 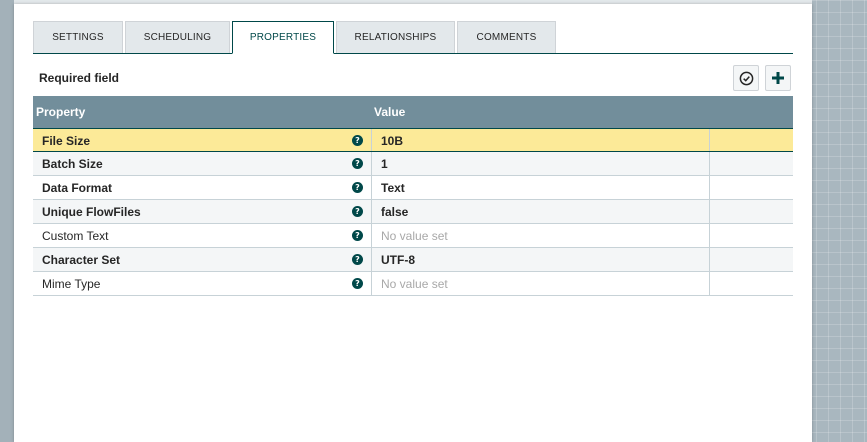 I want to click on verify-properties-button, so click(x=746, y=78).